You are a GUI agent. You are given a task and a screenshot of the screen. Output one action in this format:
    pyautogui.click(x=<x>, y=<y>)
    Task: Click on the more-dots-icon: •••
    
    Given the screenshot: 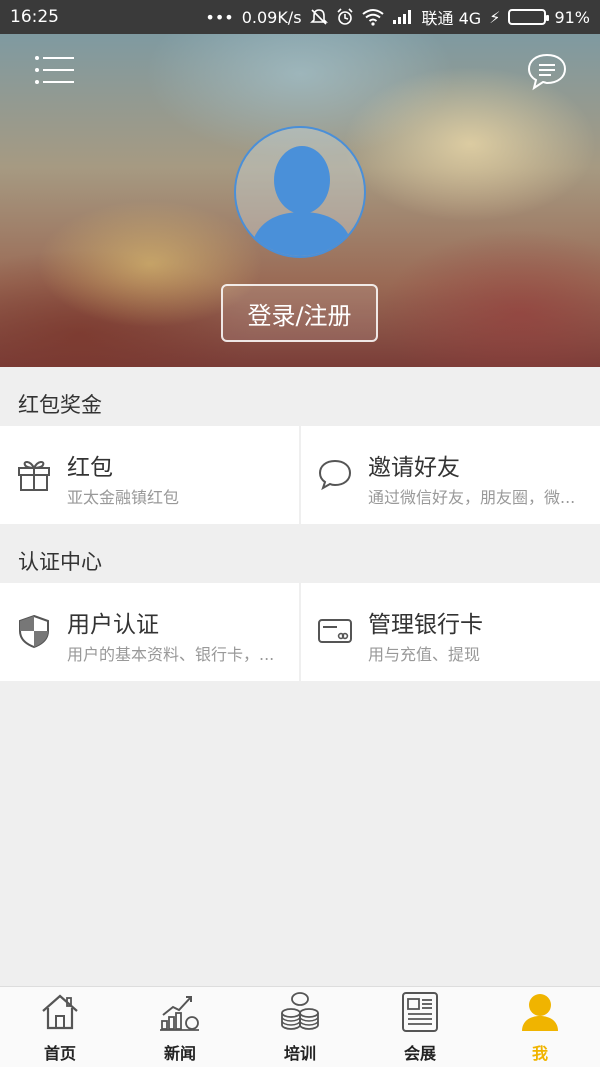 What is the action you would take?
    pyautogui.click(x=219, y=17)
    